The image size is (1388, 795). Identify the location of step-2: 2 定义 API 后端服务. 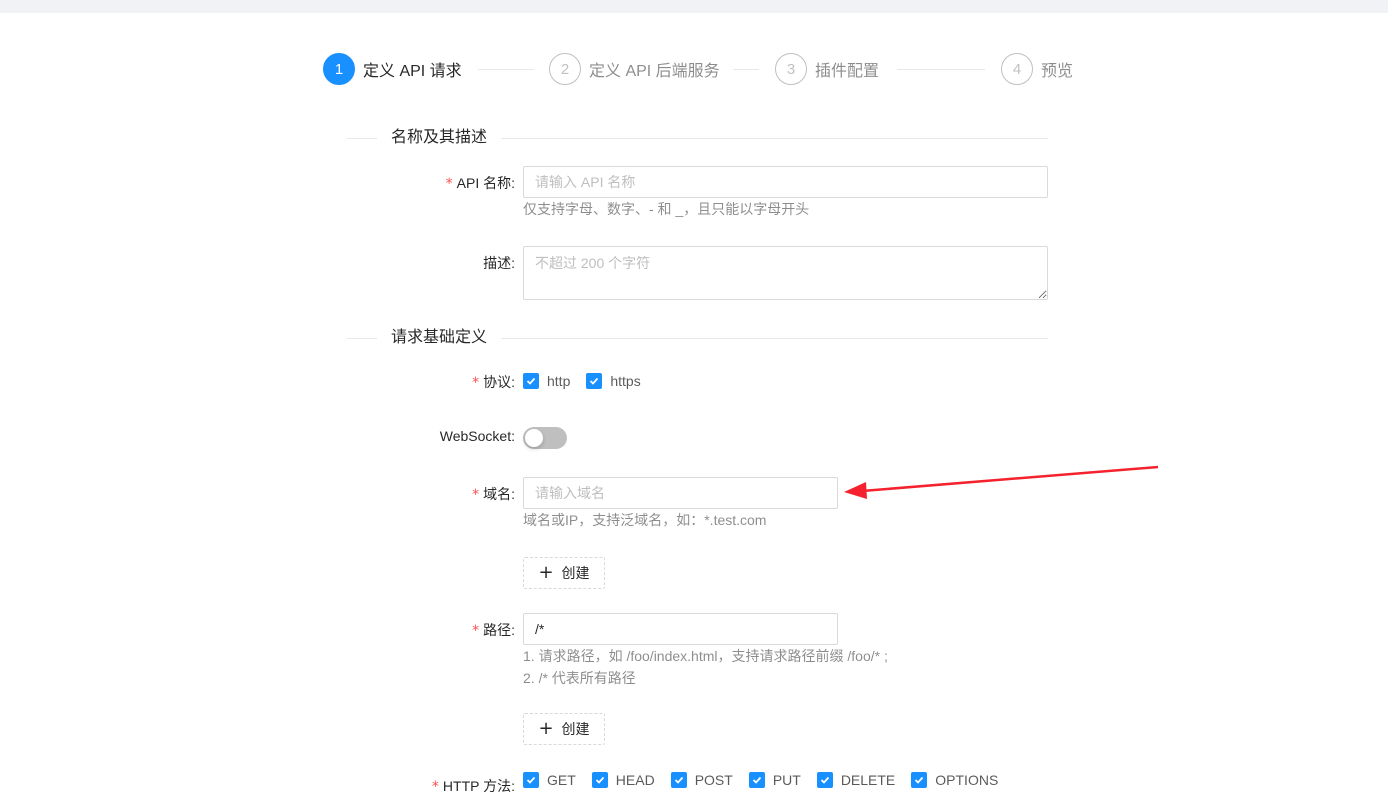
(634, 69).